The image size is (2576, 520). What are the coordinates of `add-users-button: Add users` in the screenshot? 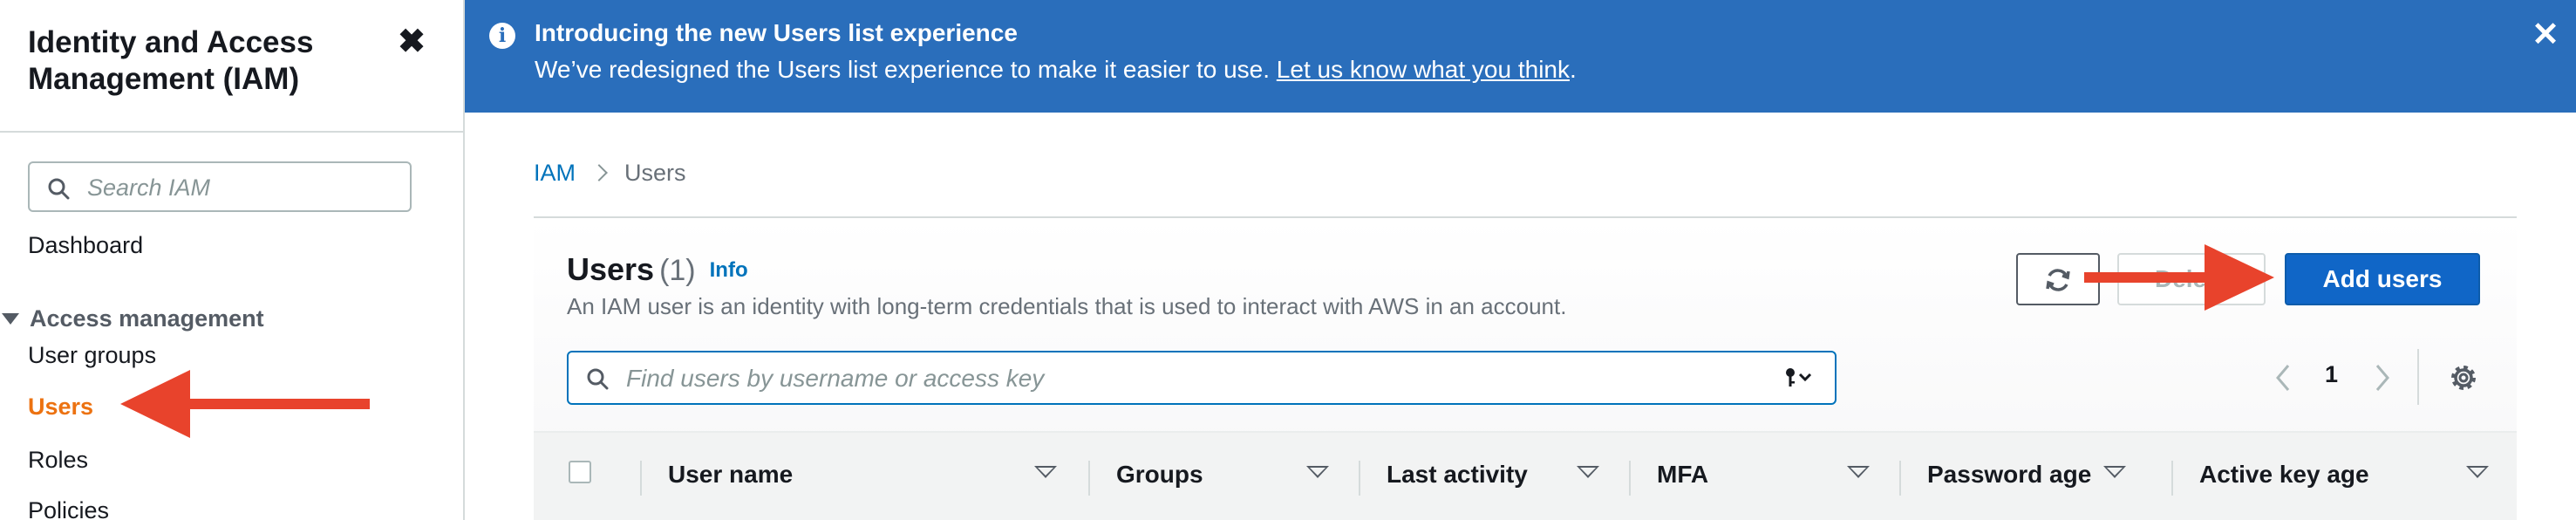 It's located at (2383, 279).